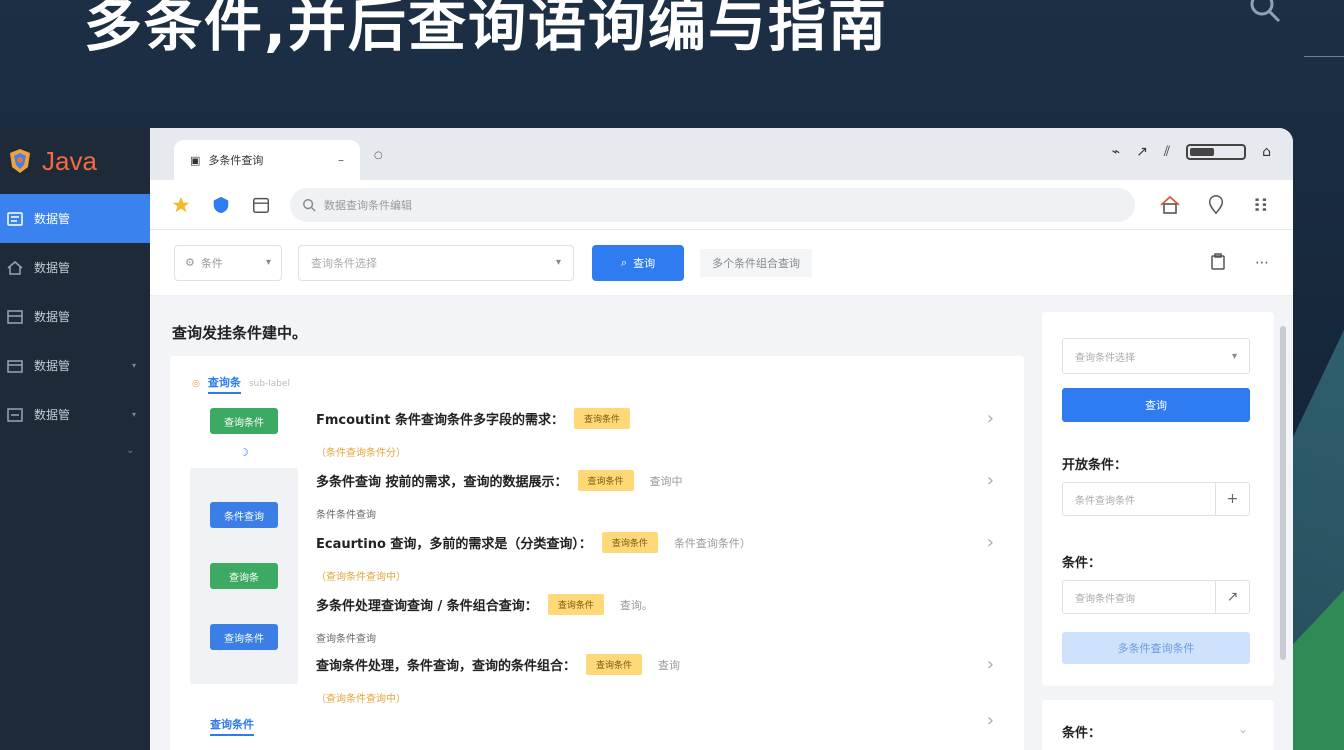 This screenshot has height=750, width=1344. I want to click on window-status-icons: ⌁ ↗ ⫽ ⌂, so click(1191, 152).